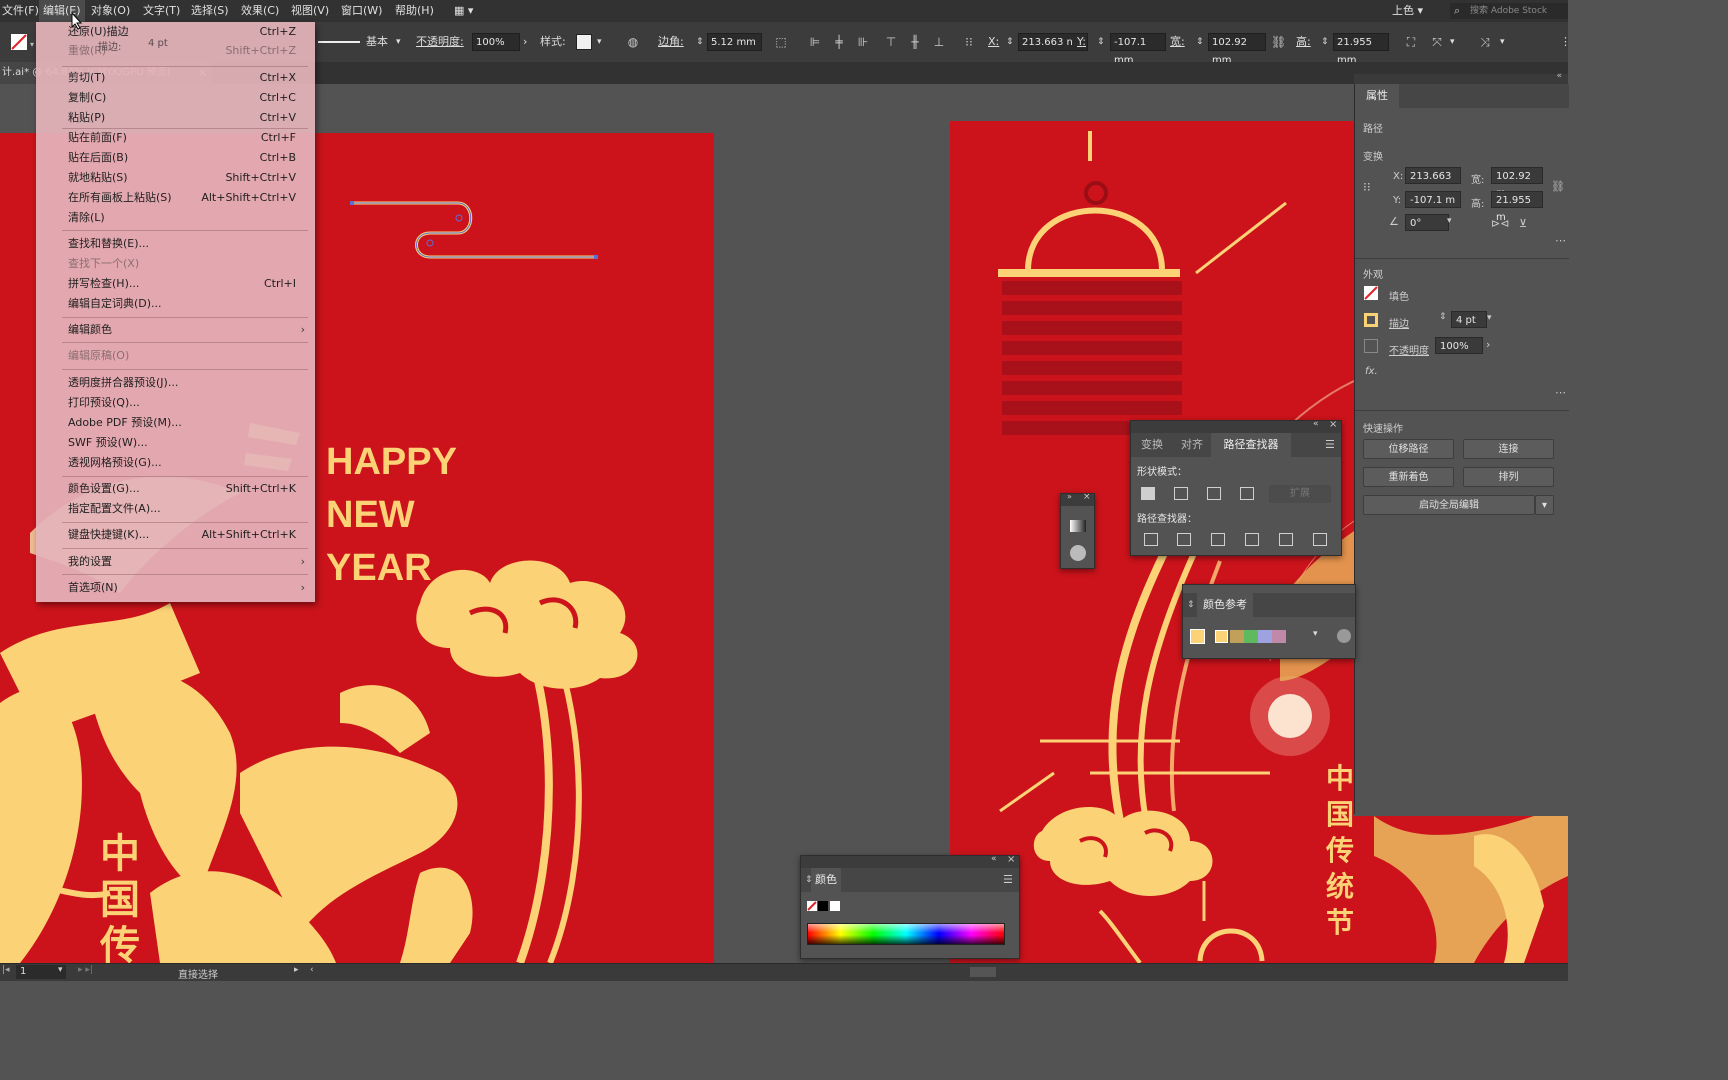 The width and height of the screenshot is (1728, 1080). Describe the element at coordinates (734, 42) in the screenshot. I see `corner-input: 5.12 mm` at that location.